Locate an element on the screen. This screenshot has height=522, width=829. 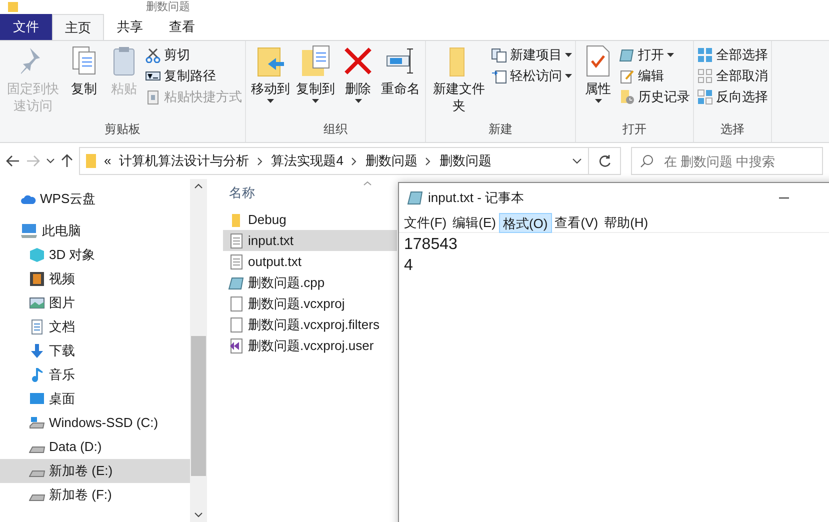
nav-item: 图片 is located at coordinates (95, 303).